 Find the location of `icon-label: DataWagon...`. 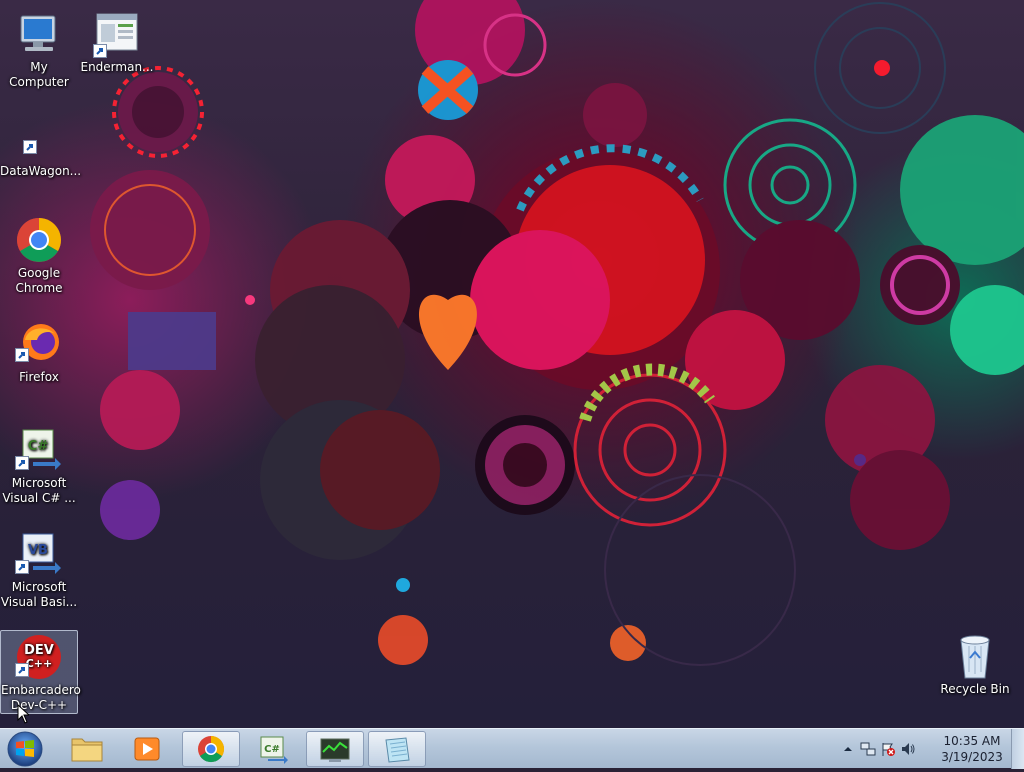

icon-label: DataWagon... is located at coordinates (41, 171).